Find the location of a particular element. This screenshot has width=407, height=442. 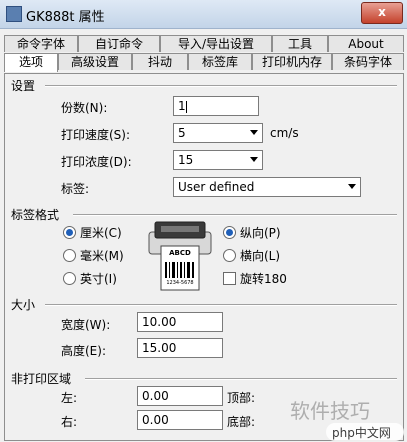

width-input: 10.00 is located at coordinates (180, 322).